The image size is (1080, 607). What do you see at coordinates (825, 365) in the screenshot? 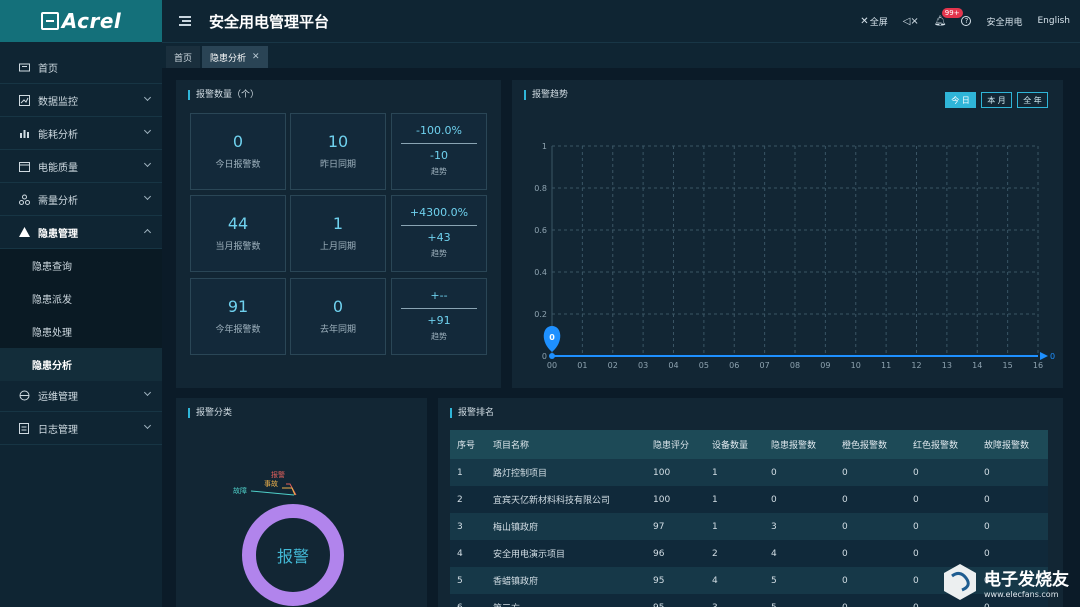
I see `x-tick-label: 09` at bounding box center [825, 365].